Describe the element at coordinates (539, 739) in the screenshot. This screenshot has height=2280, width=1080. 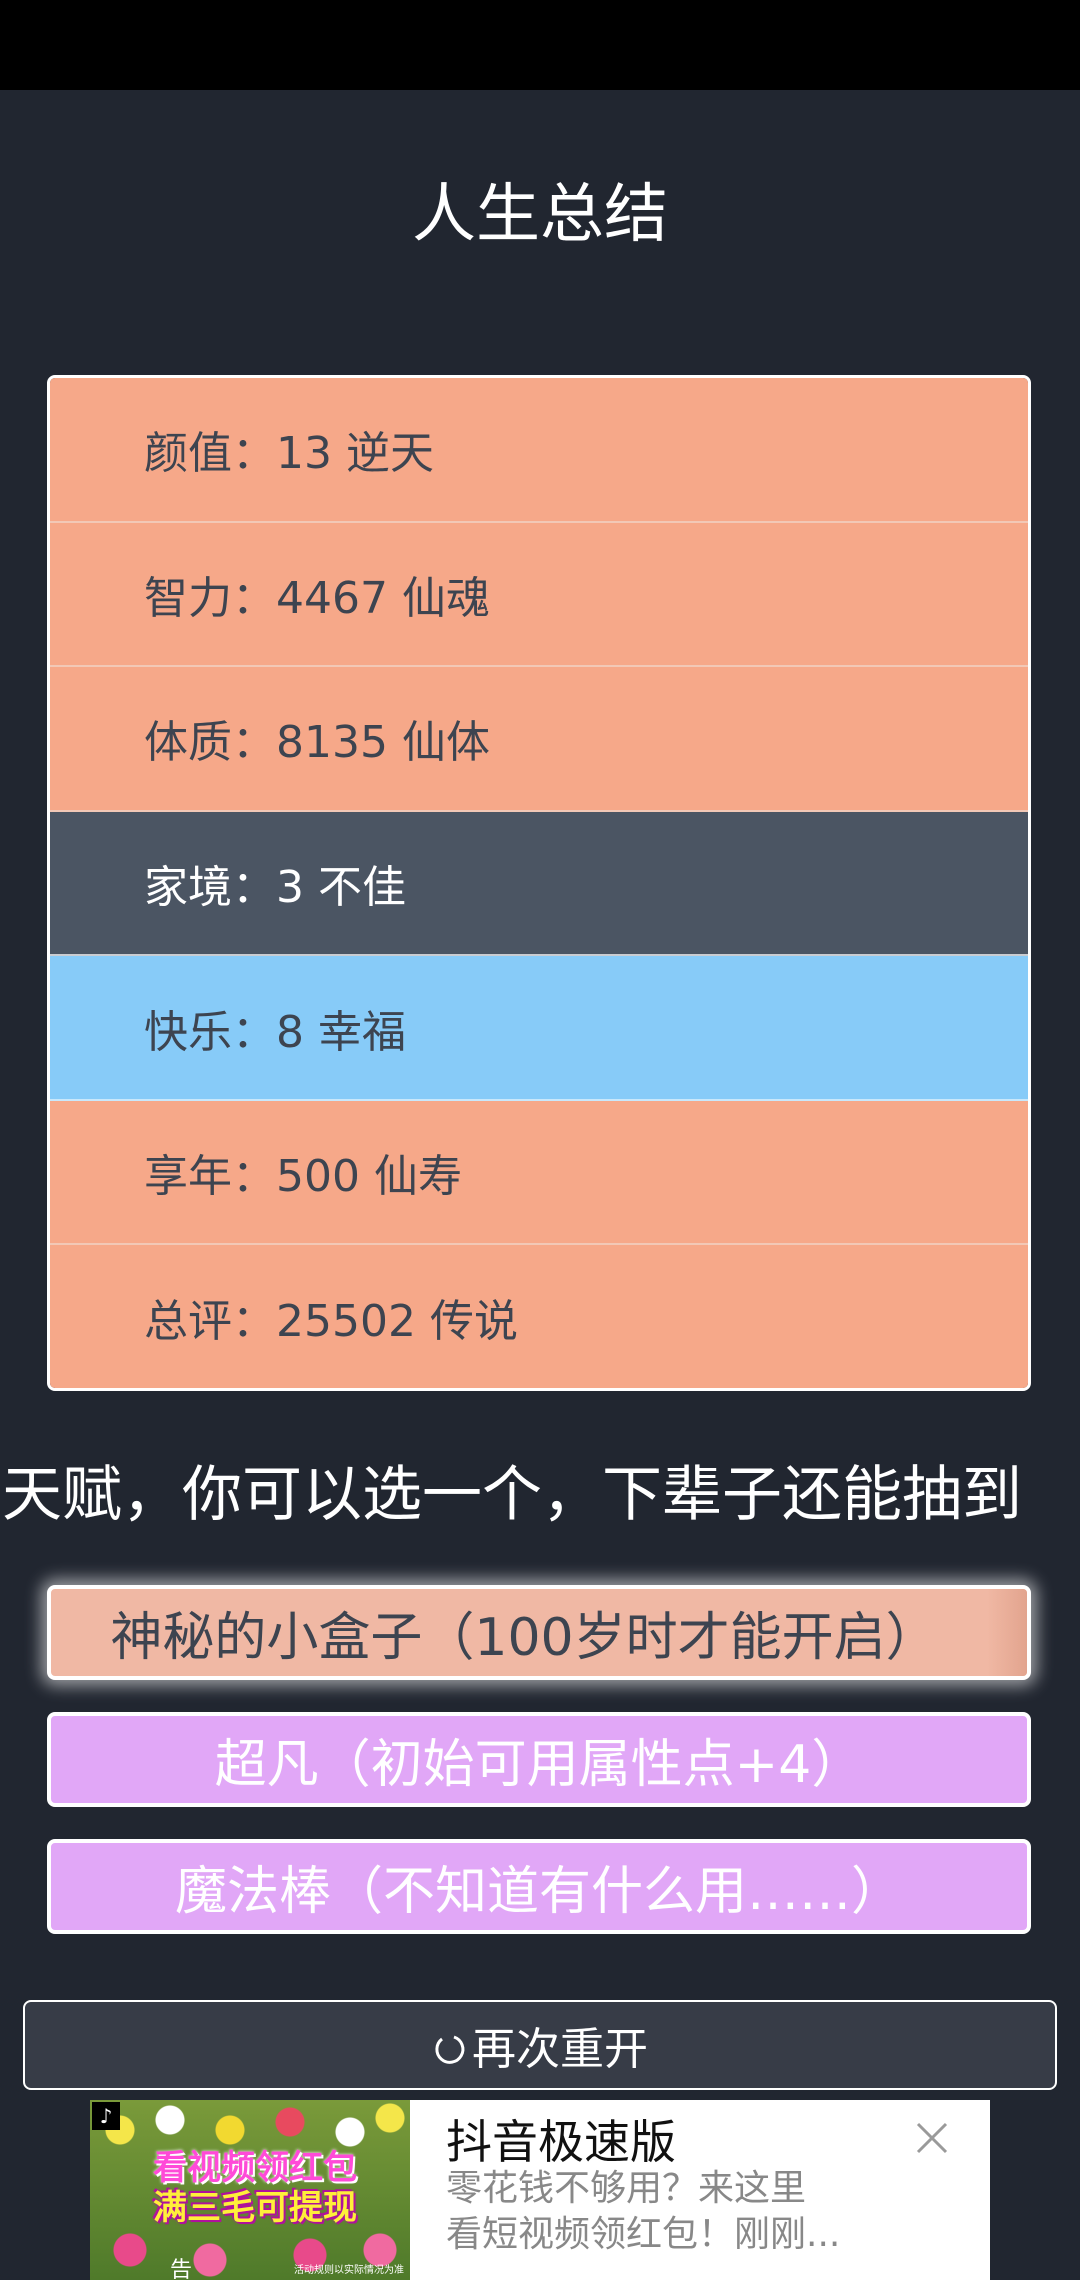
I see `summary-row-physique: 体质：8135 仙体` at that location.